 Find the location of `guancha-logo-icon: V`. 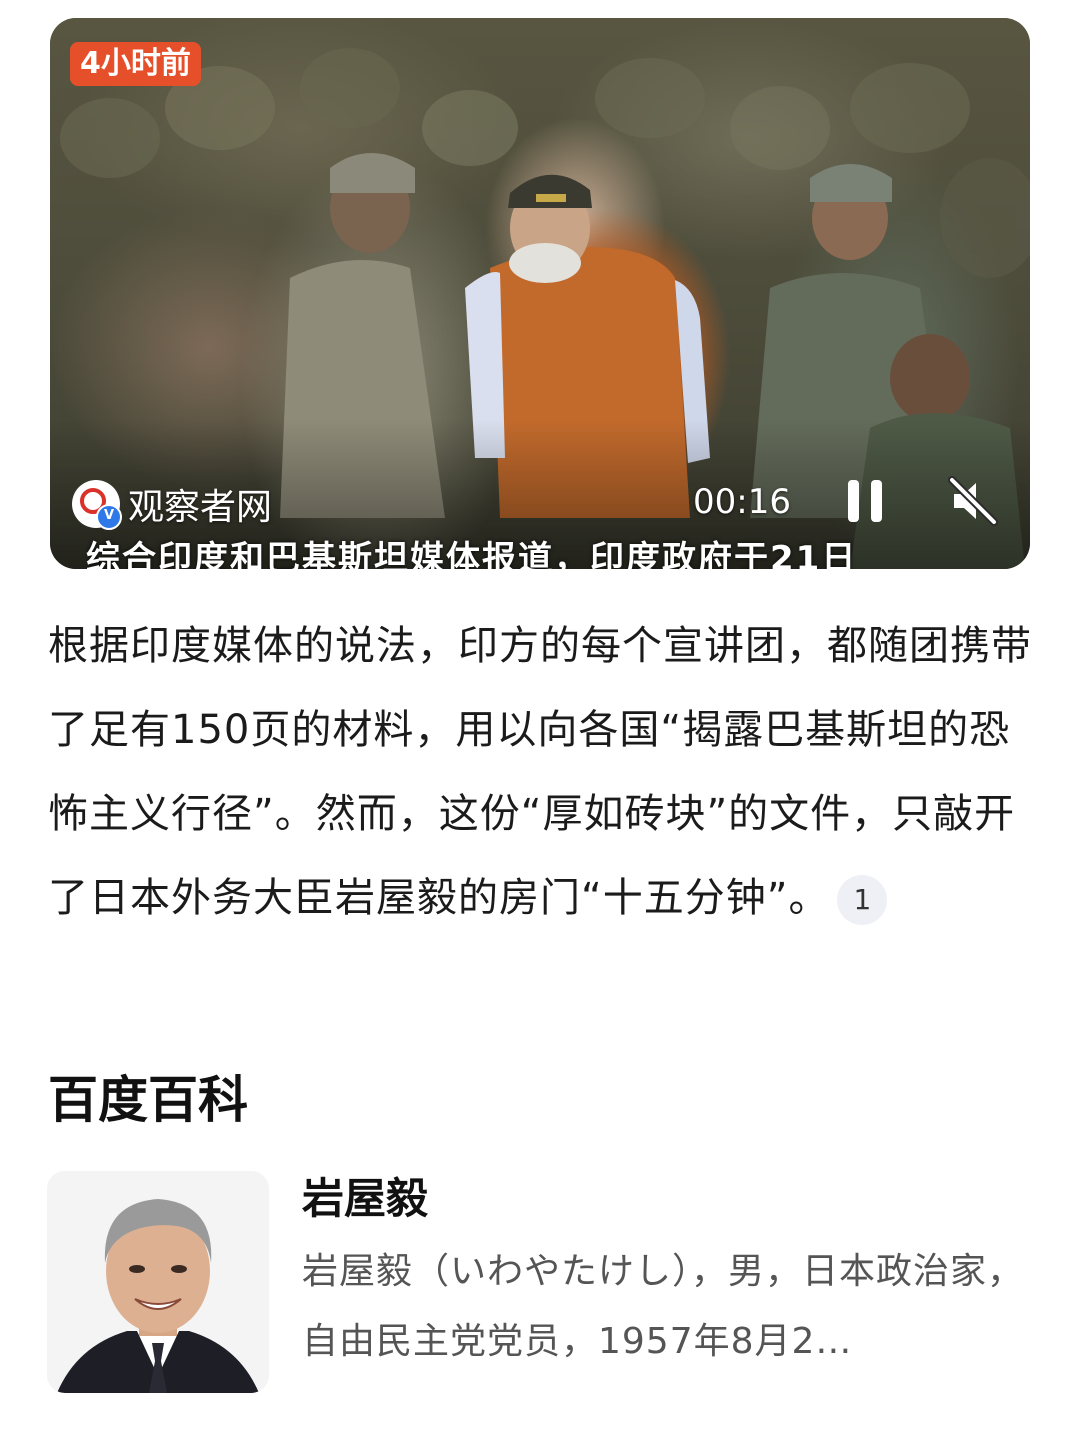

guancha-logo-icon: V is located at coordinates (97, 505).